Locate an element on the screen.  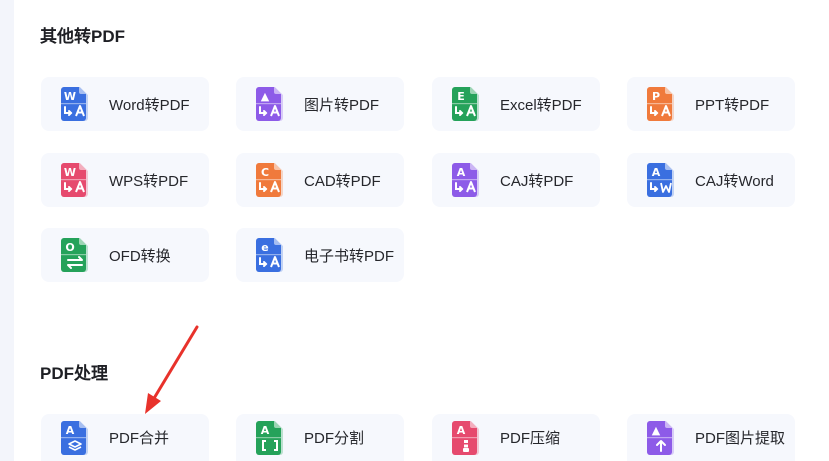
cad-file-icon: C is located at coordinates (269, 180).